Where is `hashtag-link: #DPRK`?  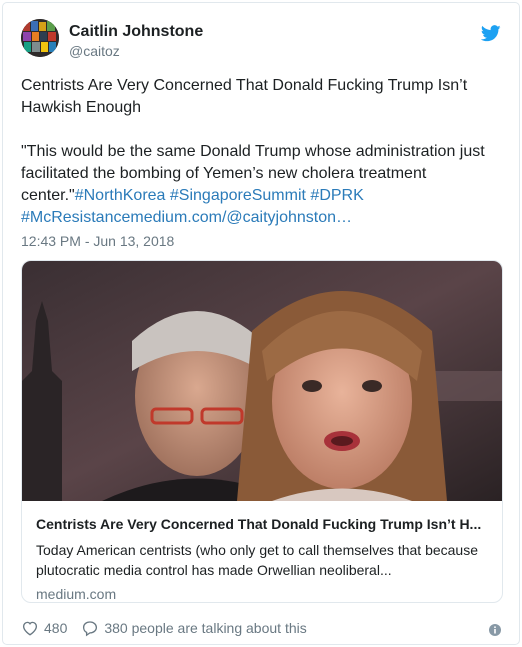
hashtag-link: #DPRK is located at coordinates (336, 195).